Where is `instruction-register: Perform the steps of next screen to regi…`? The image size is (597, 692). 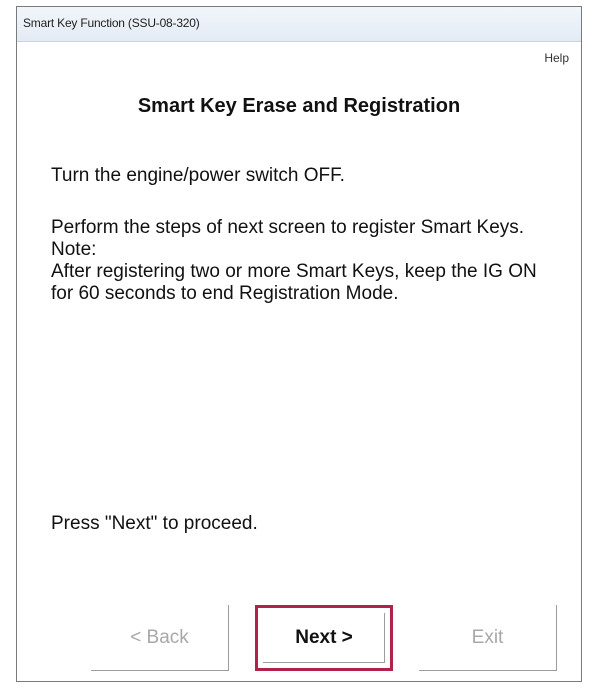
instruction-register: Perform the steps of next screen to regi… is located at coordinates (288, 227).